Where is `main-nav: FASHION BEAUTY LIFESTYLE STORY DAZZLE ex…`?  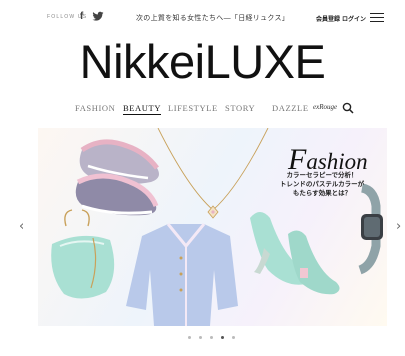 main-nav: FASHION BEAUTY LIFESTYLE STORY DAZZLE ex… is located at coordinates (202, 109).